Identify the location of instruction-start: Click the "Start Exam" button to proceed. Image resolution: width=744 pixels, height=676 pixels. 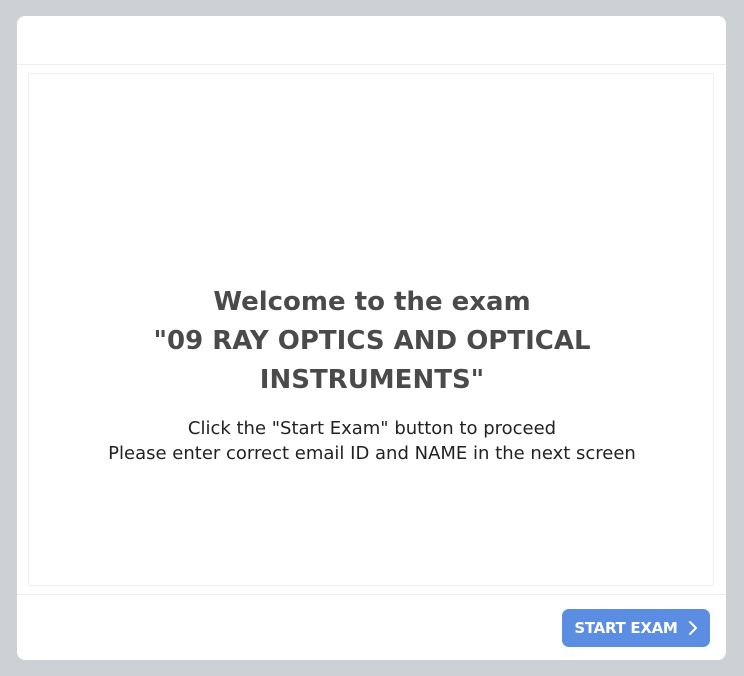
(372, 428).